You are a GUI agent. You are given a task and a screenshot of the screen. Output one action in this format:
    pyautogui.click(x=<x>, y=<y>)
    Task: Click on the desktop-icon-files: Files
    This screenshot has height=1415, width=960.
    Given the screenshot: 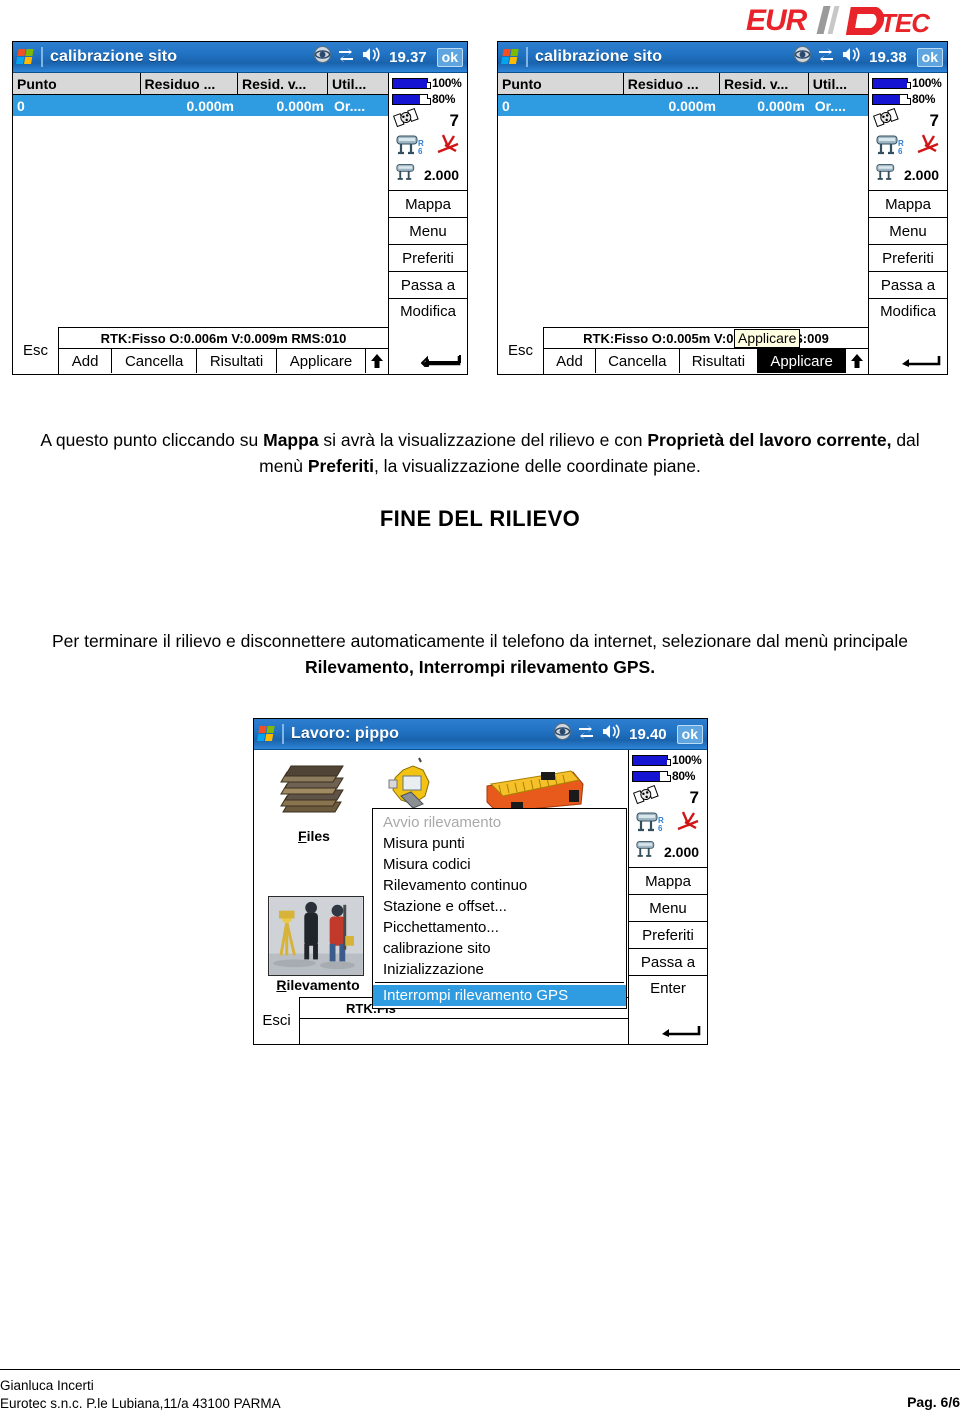 What is the action you would take?
    pyautogui.click(x=314, y=803)
    